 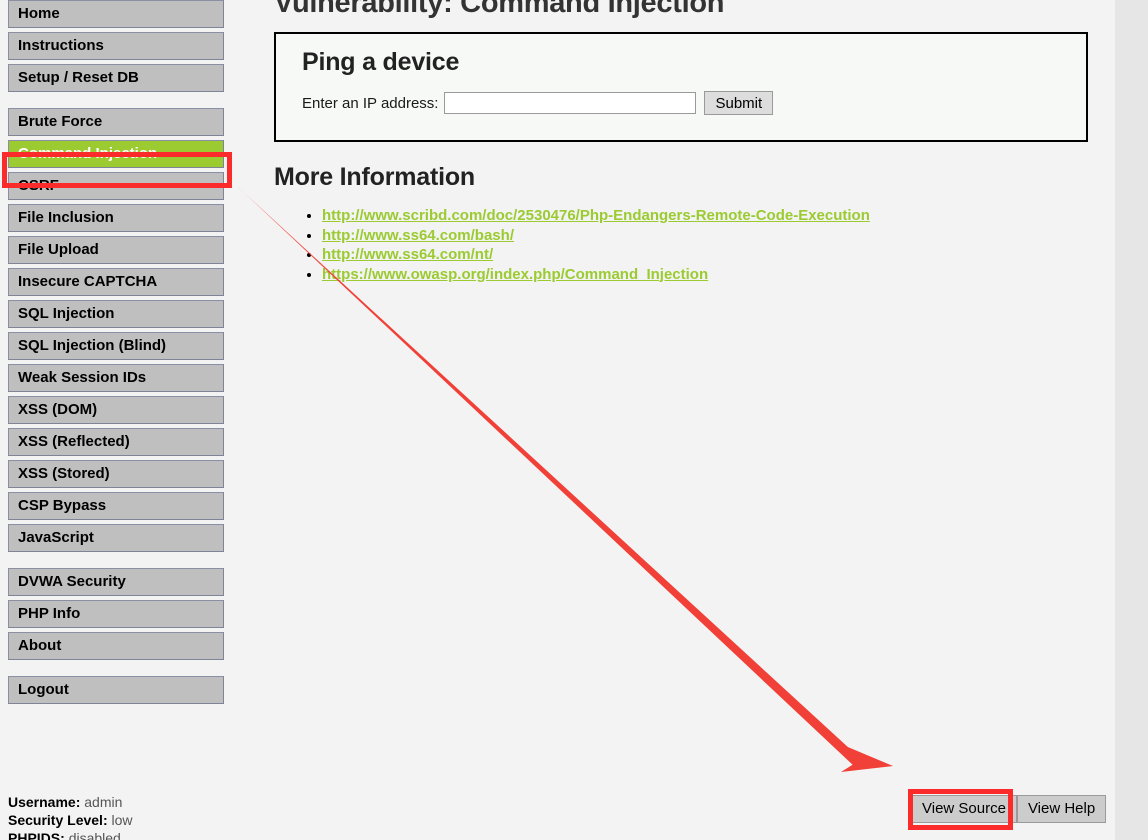 I want to click on sidebar-item-insecure-captcha: Insecure CAPTCHA, so click(x=116, y=282).